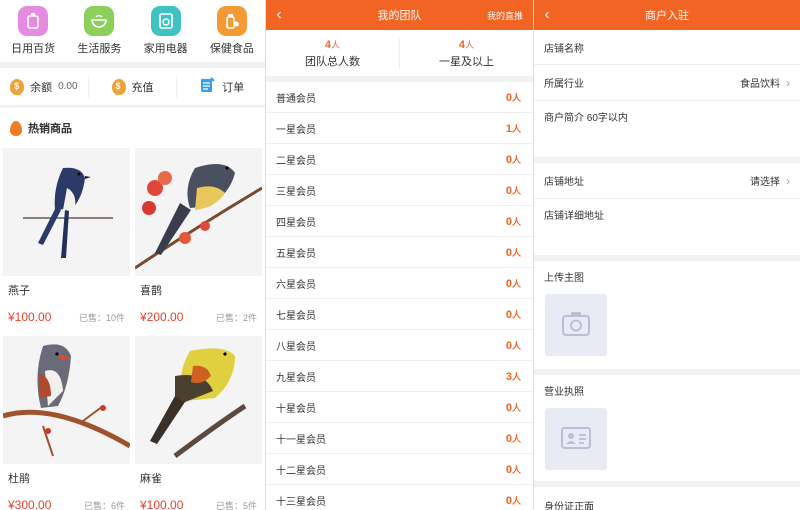 This screenshot has height=510, width=800. Describe the element at coordinates (66, 242) in the screenshot. I see `product-card: 燕子 ¥100.00 已售：10件` at that location.